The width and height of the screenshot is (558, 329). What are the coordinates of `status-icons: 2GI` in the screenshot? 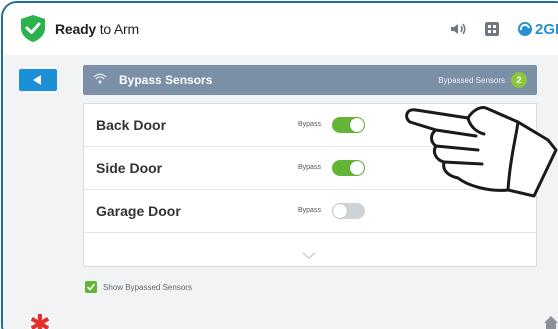 It's located at (486, 29).